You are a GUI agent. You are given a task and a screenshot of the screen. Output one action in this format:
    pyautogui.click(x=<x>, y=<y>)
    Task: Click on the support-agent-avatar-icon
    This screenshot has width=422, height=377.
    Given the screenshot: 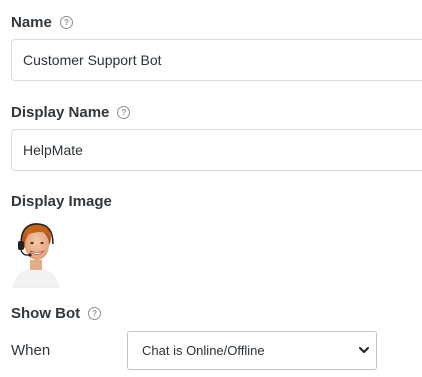 What is the action you would take?
    pyautogui.click(x=36, y=256)
    